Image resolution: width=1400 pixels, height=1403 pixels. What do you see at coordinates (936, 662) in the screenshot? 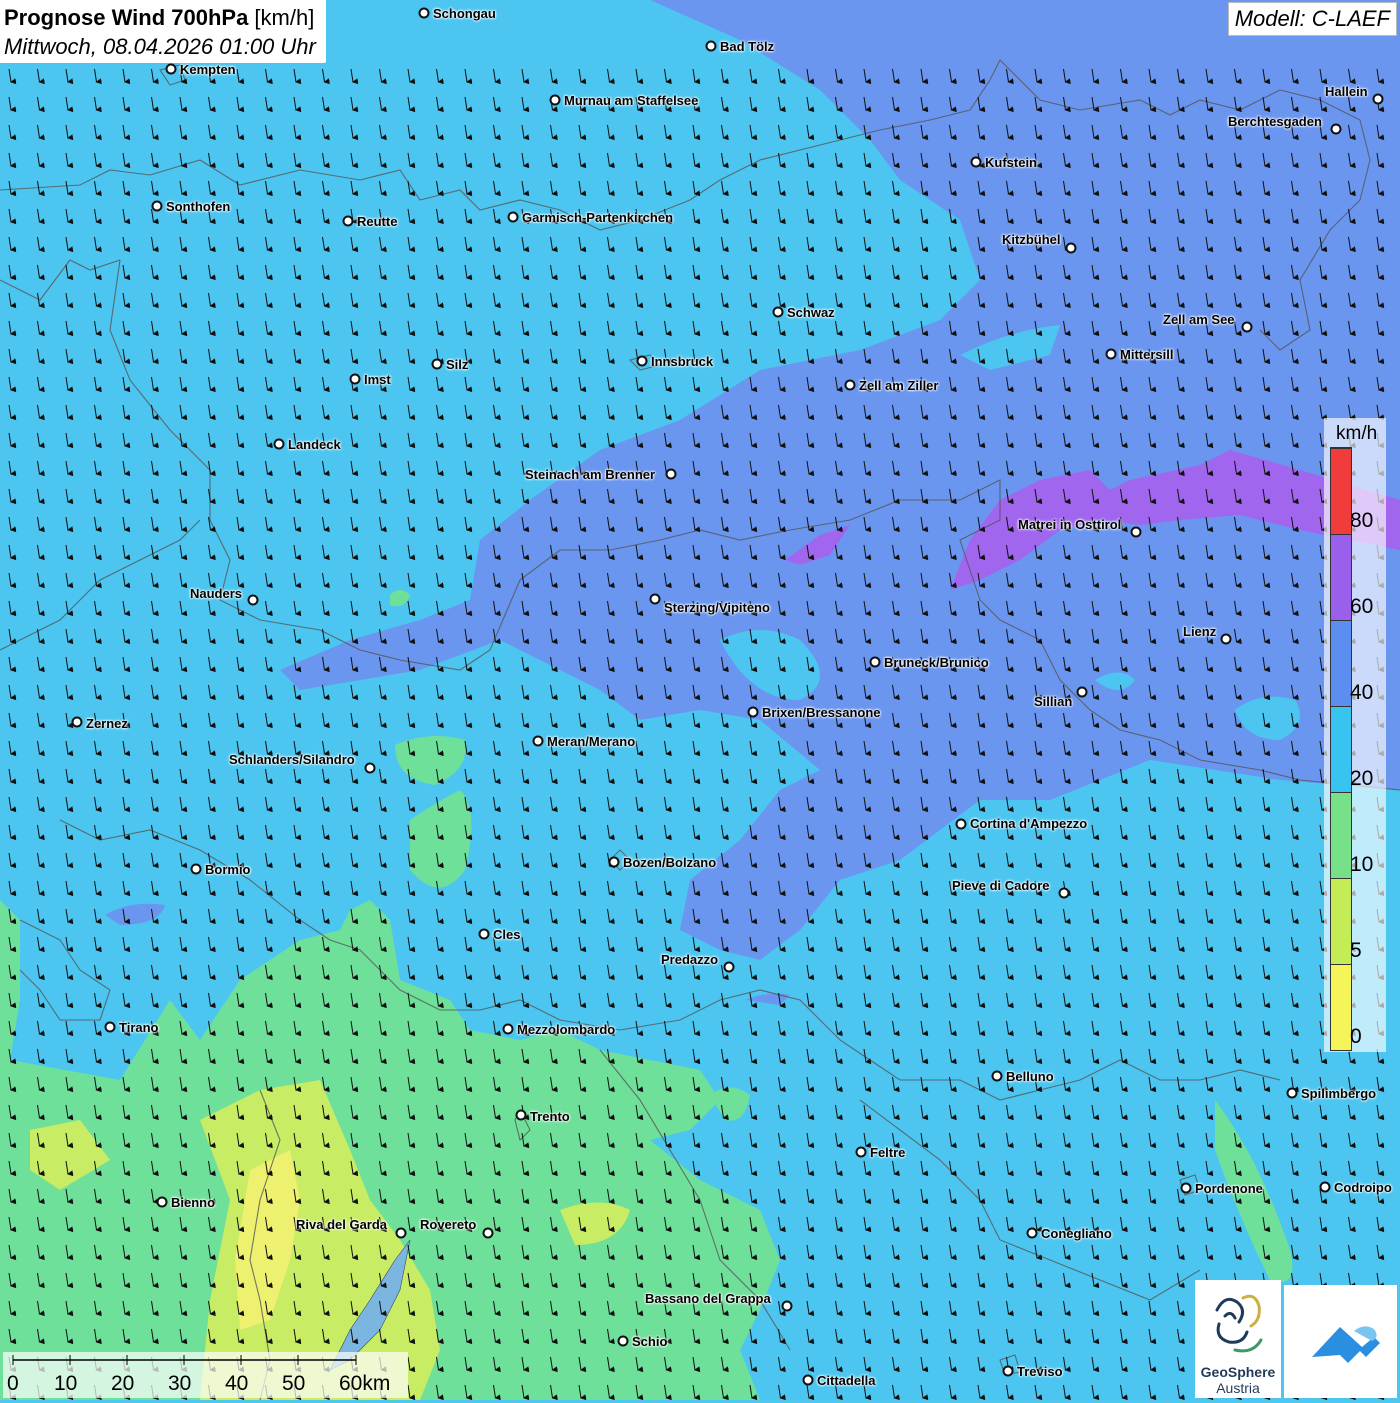
I see `city-label: Bruneck/Brunico` at bounding box center [936, 662].